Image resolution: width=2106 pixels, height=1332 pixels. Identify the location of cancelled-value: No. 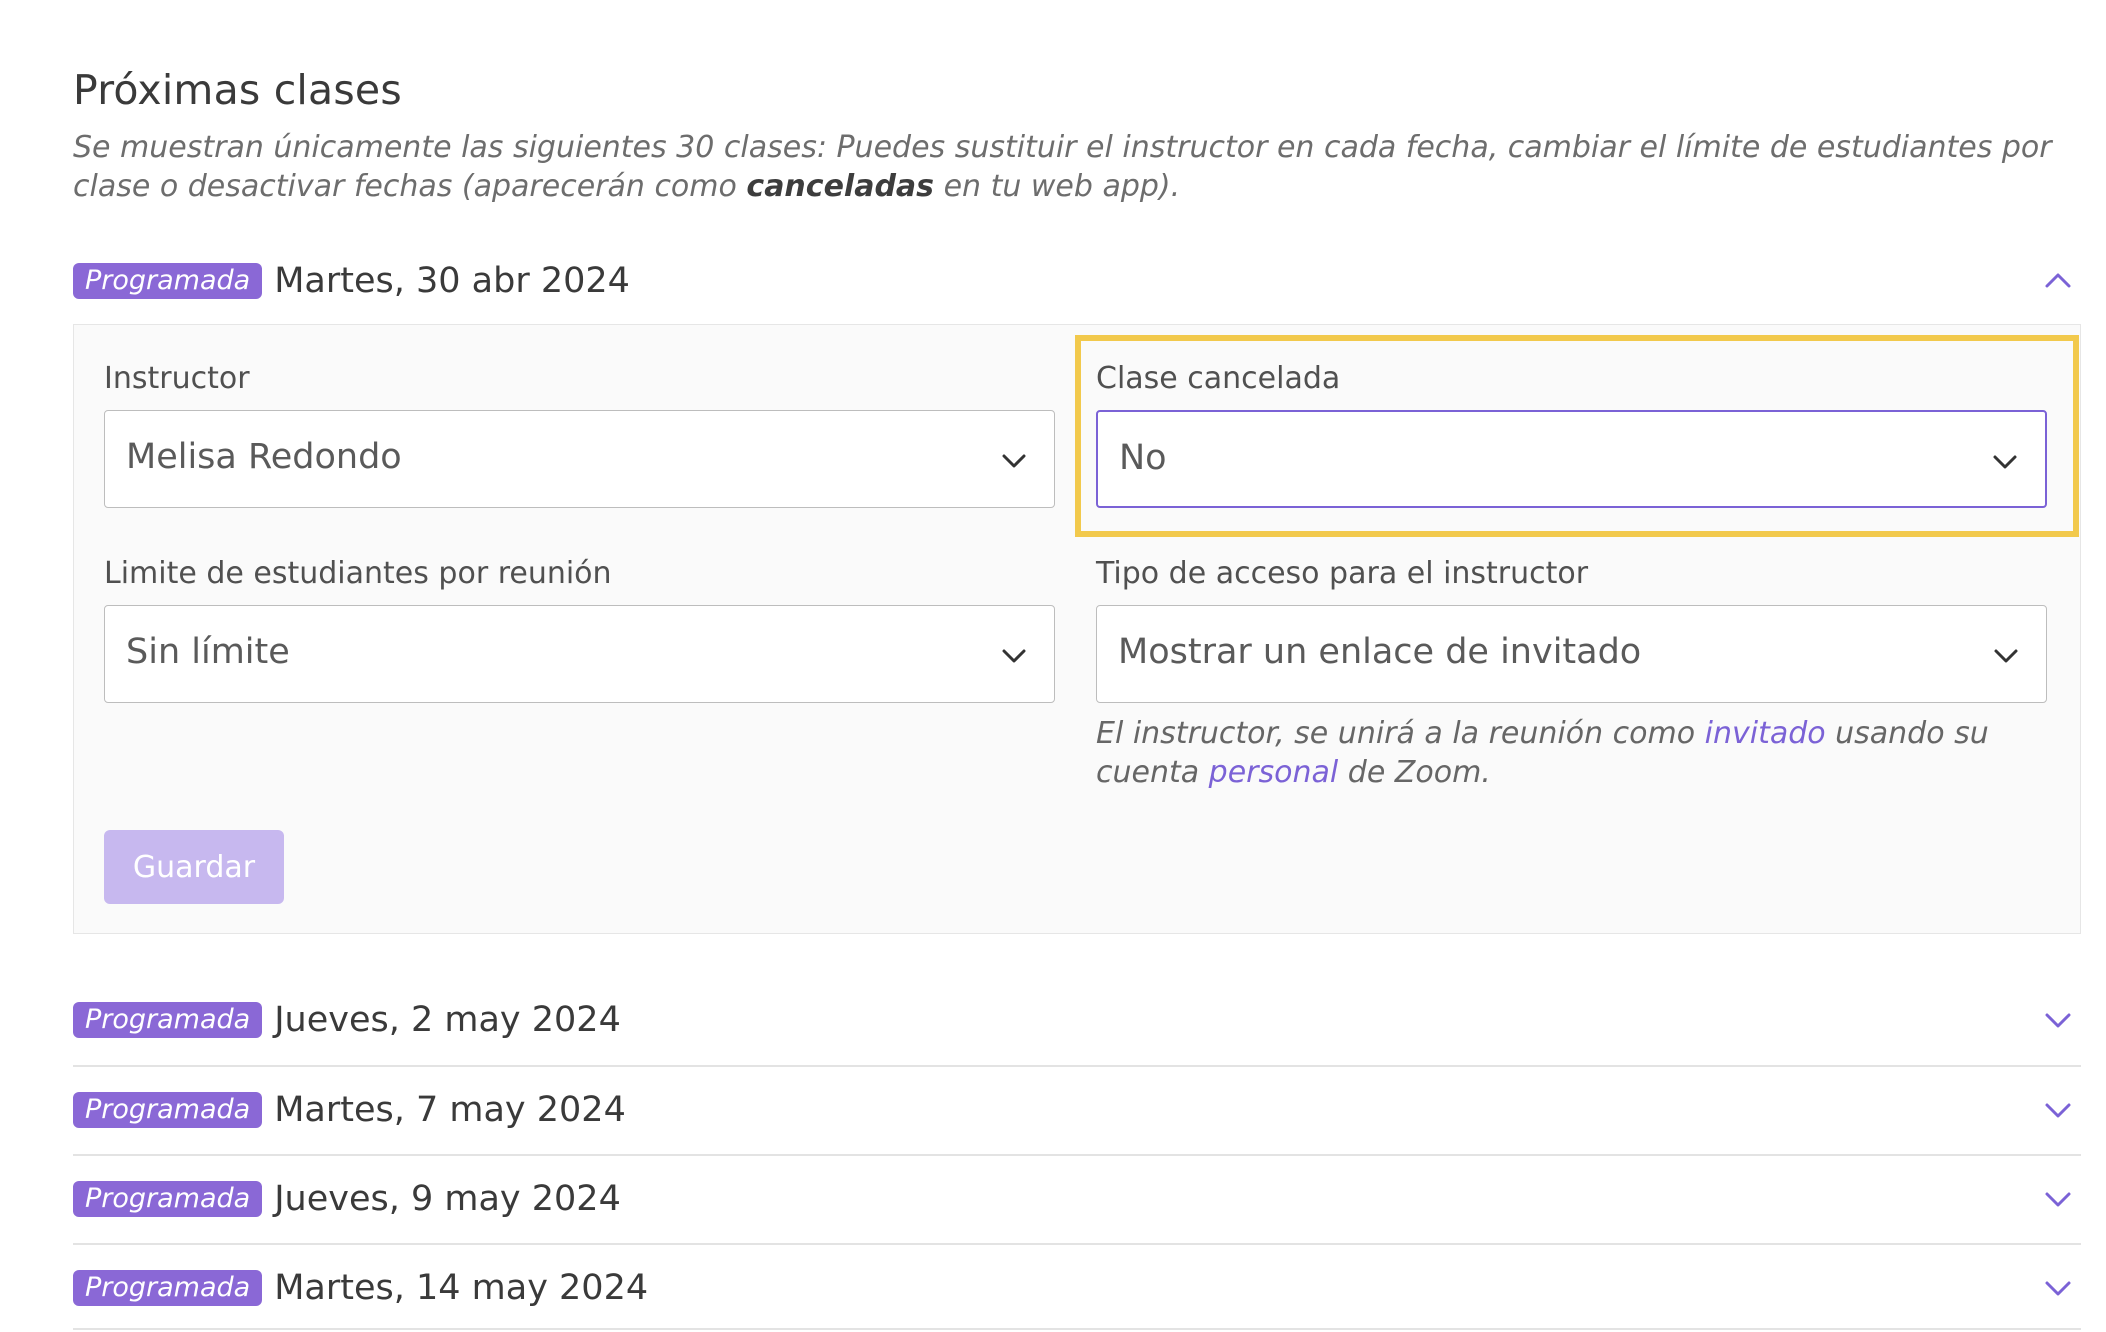
(1143, 458).